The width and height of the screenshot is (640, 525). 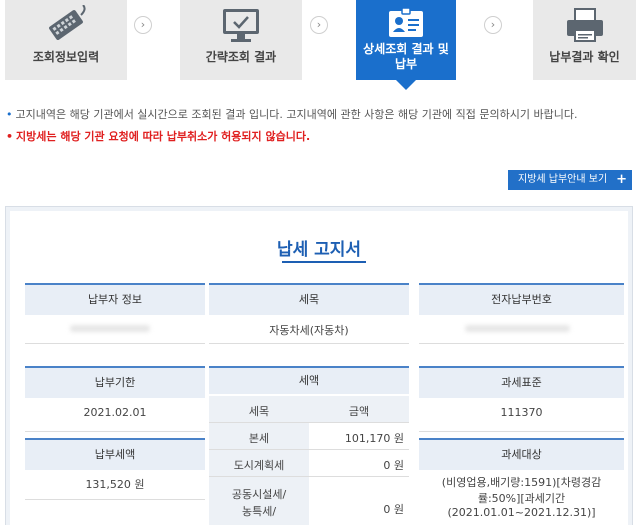 What do you see at coordinates (521, 299) in the screenshot?
I see `header-epay-number: 전자납부번호` at bounding box center [521, 299].